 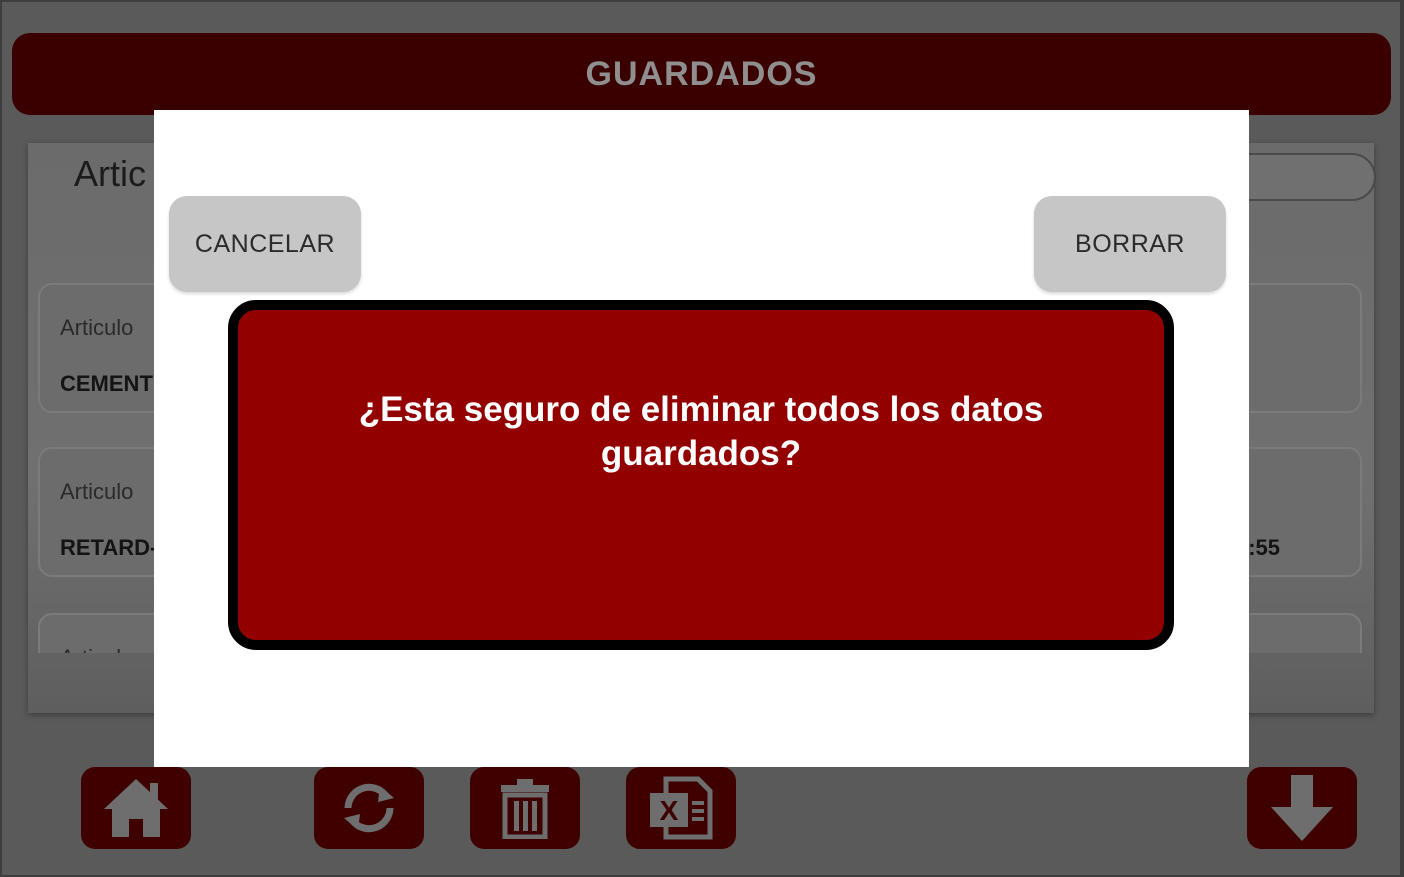 I want to click on home-icon, so click(x=136, y=808).